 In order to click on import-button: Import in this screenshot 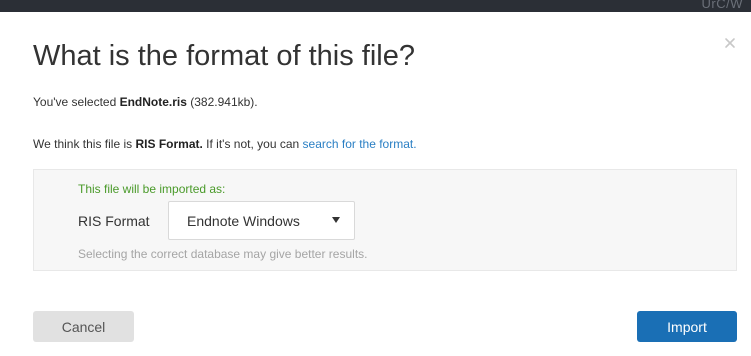, I will do `click(687, 326)`.